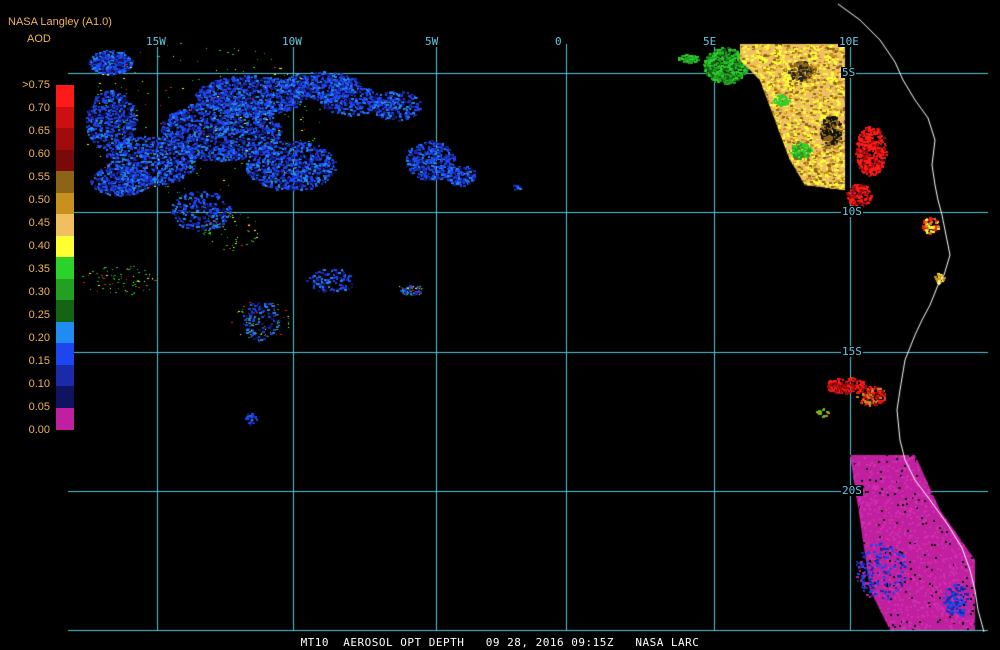 The width and height of the screenshot is (1000, 650). What do you see at coordinates (432, 41) in the screenshot?
I see `longitude-label: 5W` at bounding box center [432, 41].